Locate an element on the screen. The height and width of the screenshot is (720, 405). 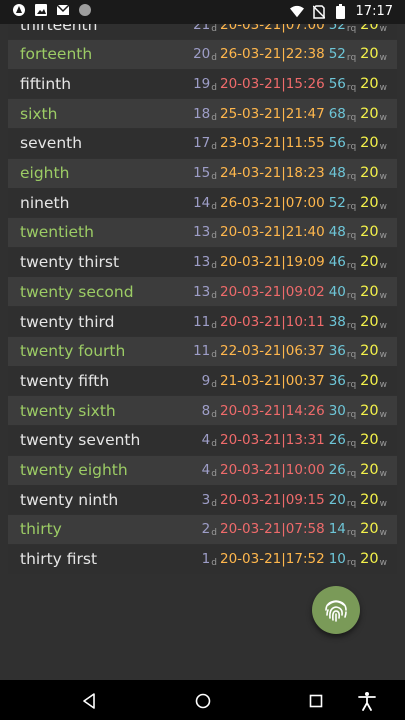
item-date: 25-03-21|21:47 is located at coordinates (272, 113).